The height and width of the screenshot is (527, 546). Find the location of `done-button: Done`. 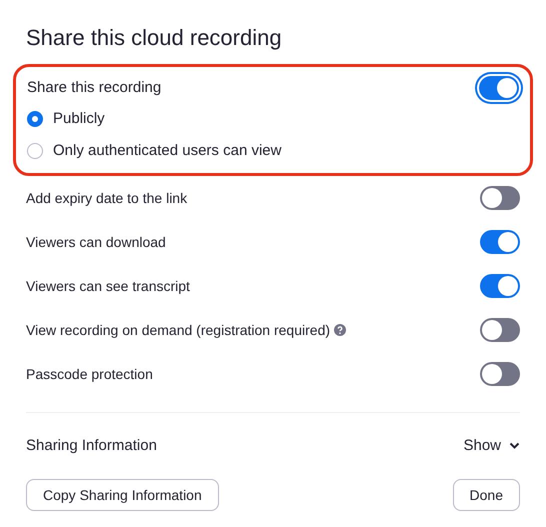

done-button: Done is located at coordinates (486, 495).